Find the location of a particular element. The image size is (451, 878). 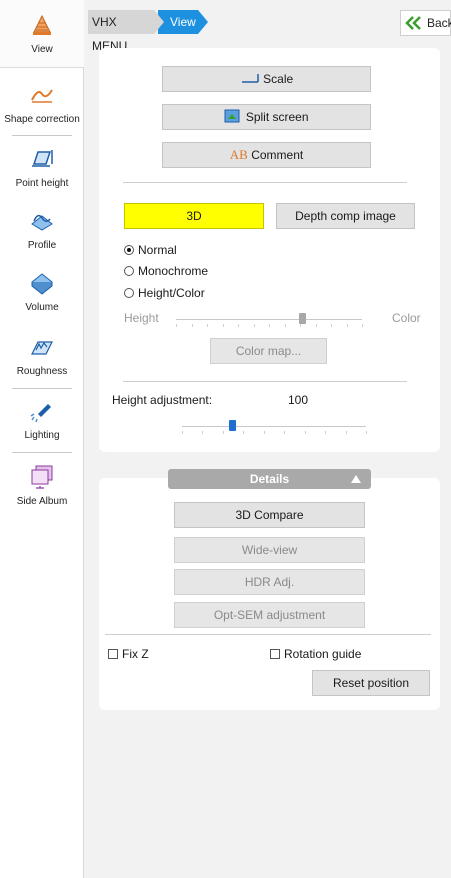

opt-sem-adjustment-button: Opt-SEM adjustment is located at coordinates (269, 615).